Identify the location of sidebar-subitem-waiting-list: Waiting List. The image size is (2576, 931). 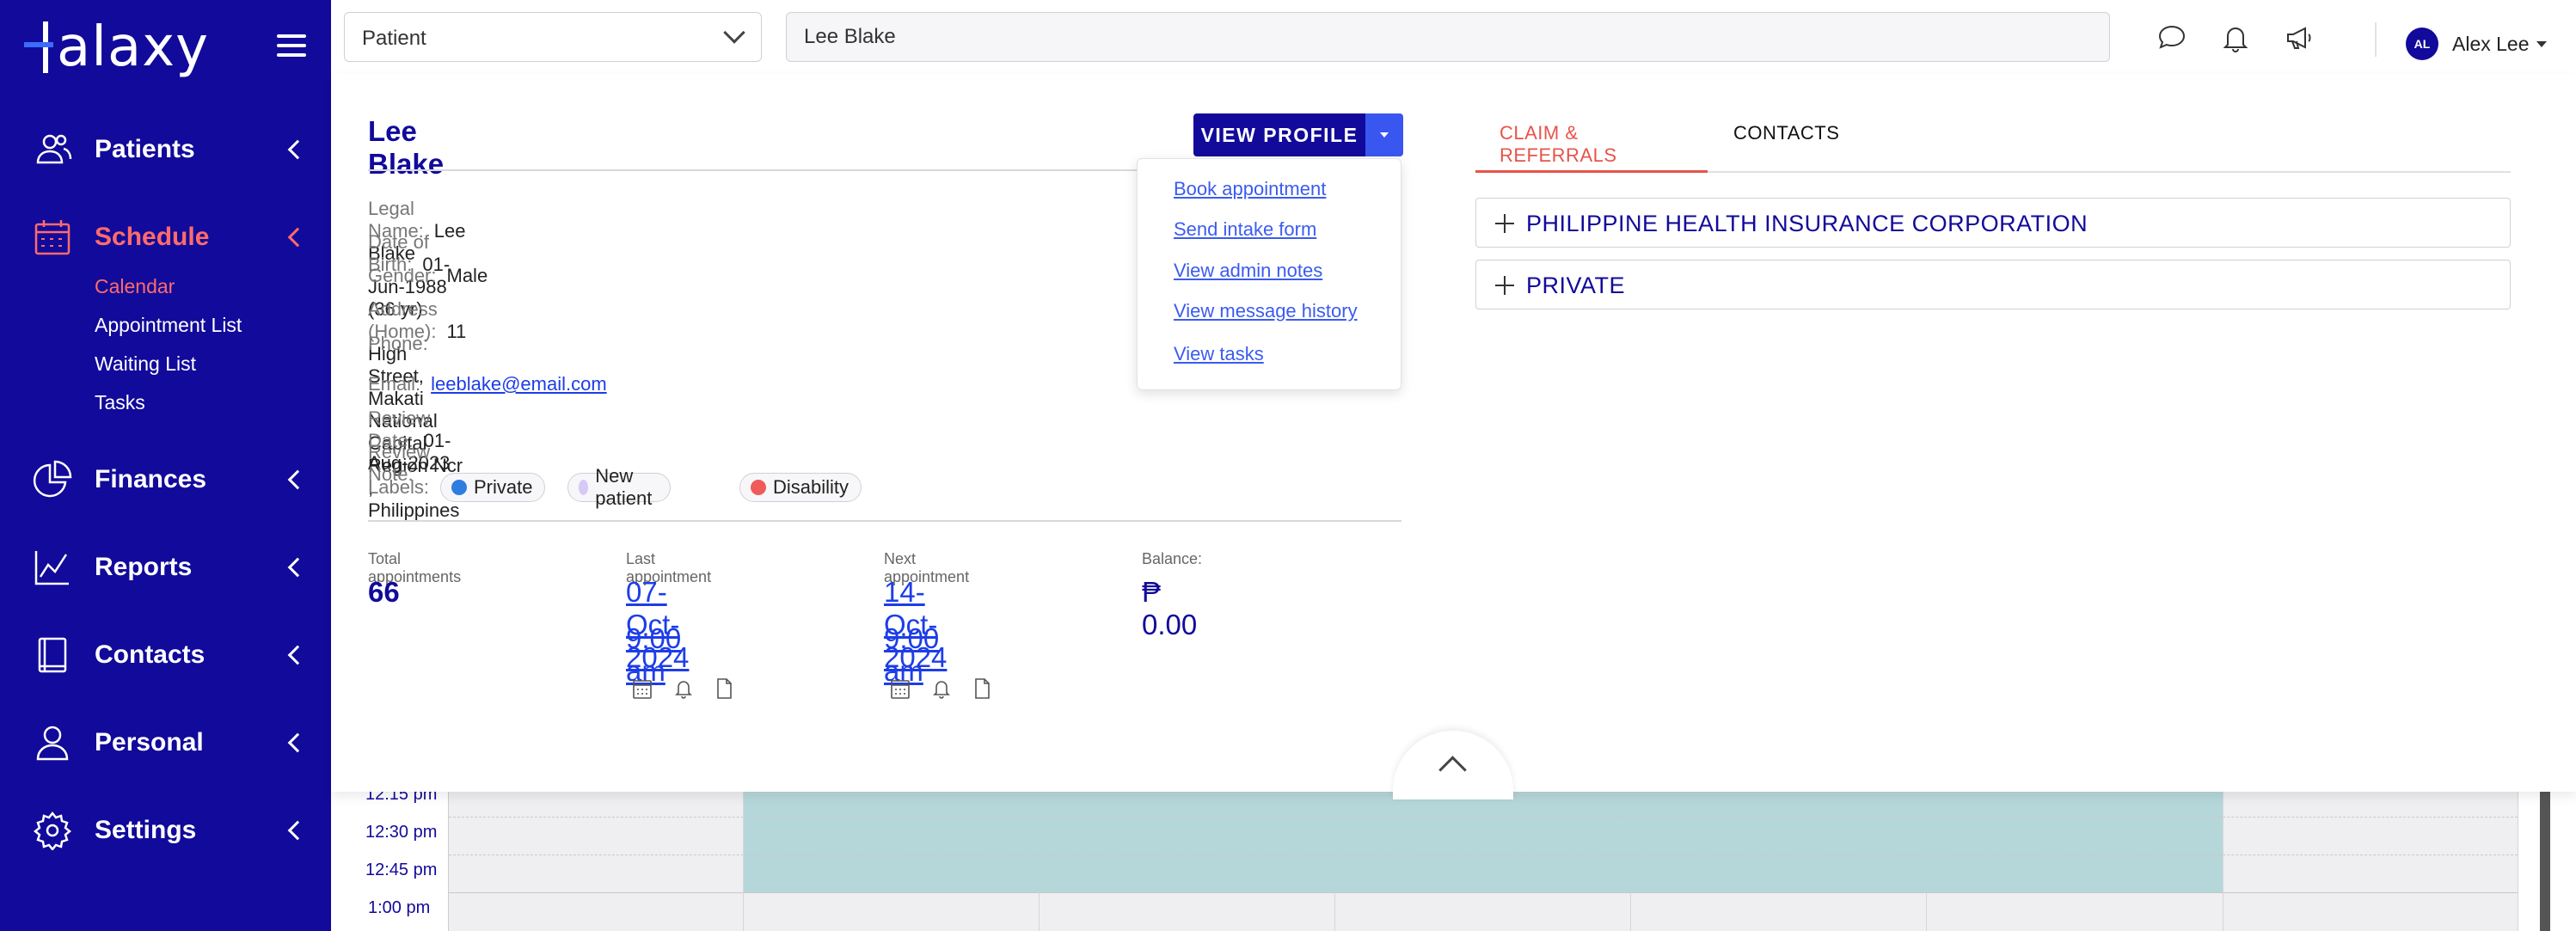
(145, 364).